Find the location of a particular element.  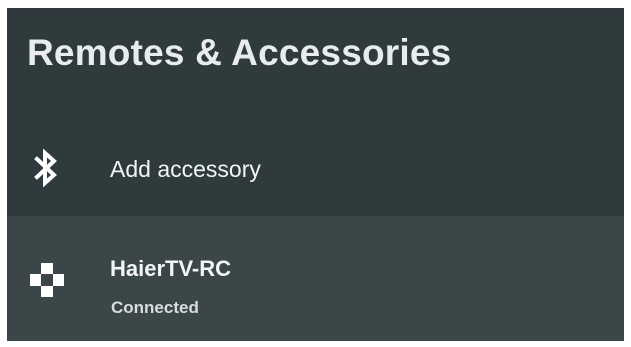

device-name: HaierTV-RC is located at coordinates (171, 268).